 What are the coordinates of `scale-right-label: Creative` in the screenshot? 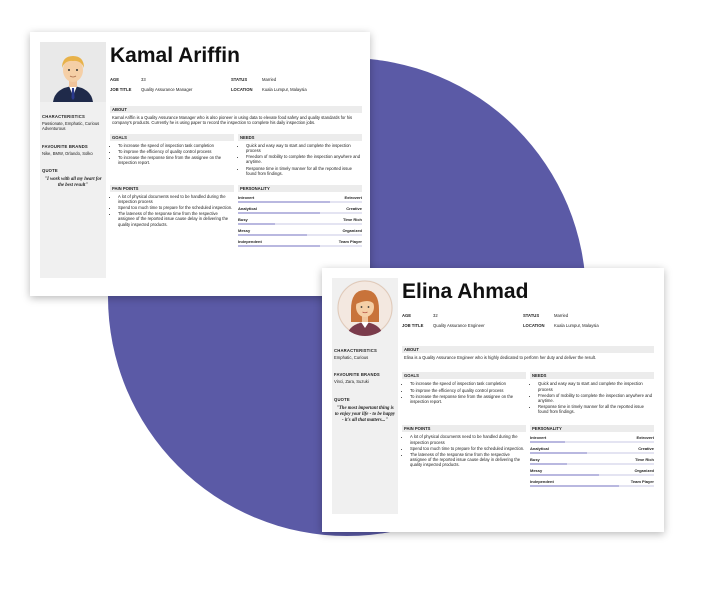 It's located at (354, 208).